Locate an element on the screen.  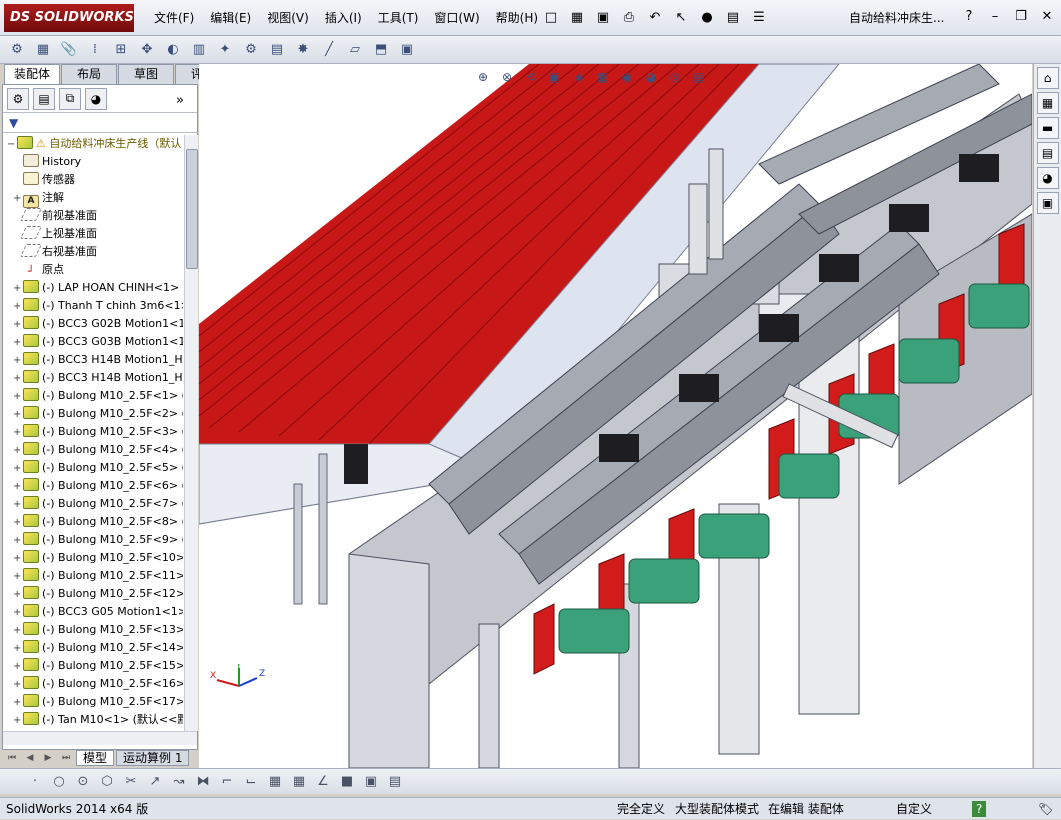
close-icon: ✕ is located at coordinates (1047, 16).